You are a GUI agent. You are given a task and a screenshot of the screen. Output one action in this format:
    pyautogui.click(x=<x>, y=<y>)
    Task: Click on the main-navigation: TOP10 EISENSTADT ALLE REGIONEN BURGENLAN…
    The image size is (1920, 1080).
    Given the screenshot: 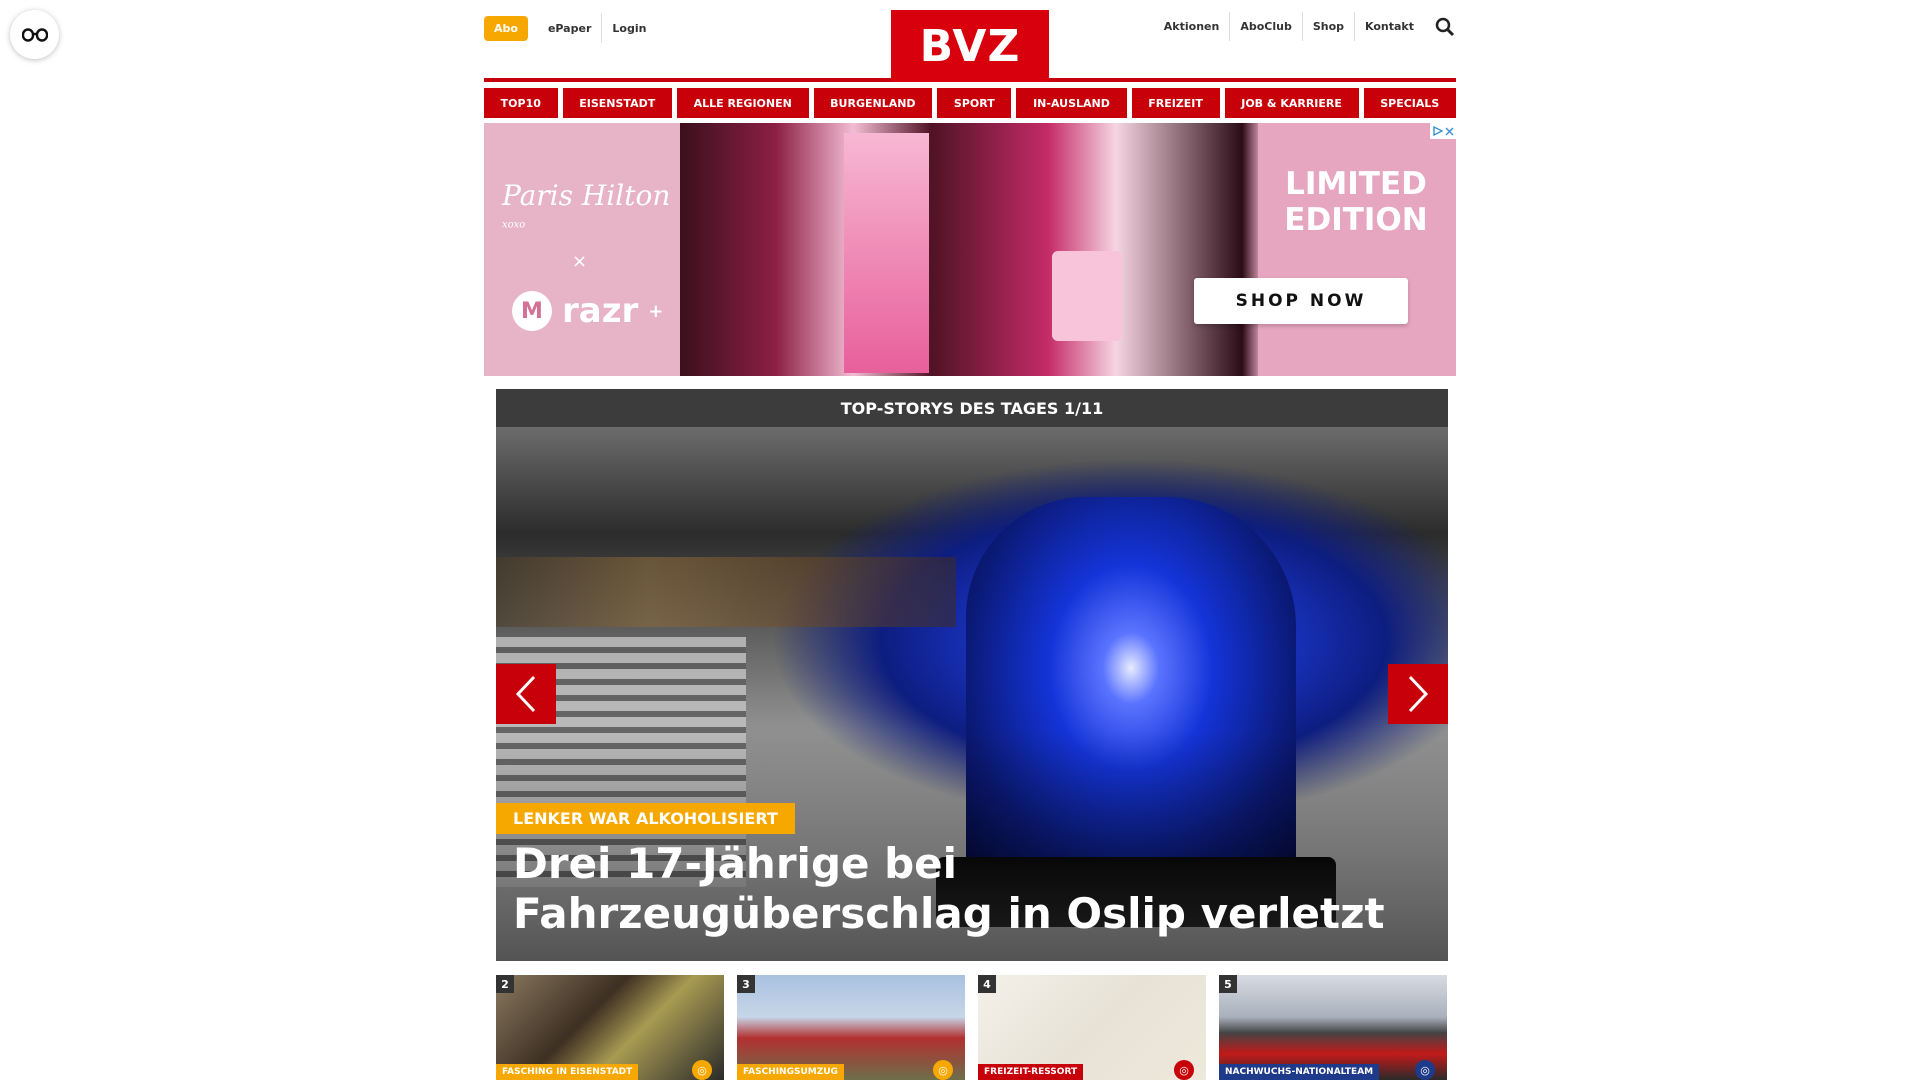 What is the action you would take?
    pyautogui.click(x=970, y=103)
    